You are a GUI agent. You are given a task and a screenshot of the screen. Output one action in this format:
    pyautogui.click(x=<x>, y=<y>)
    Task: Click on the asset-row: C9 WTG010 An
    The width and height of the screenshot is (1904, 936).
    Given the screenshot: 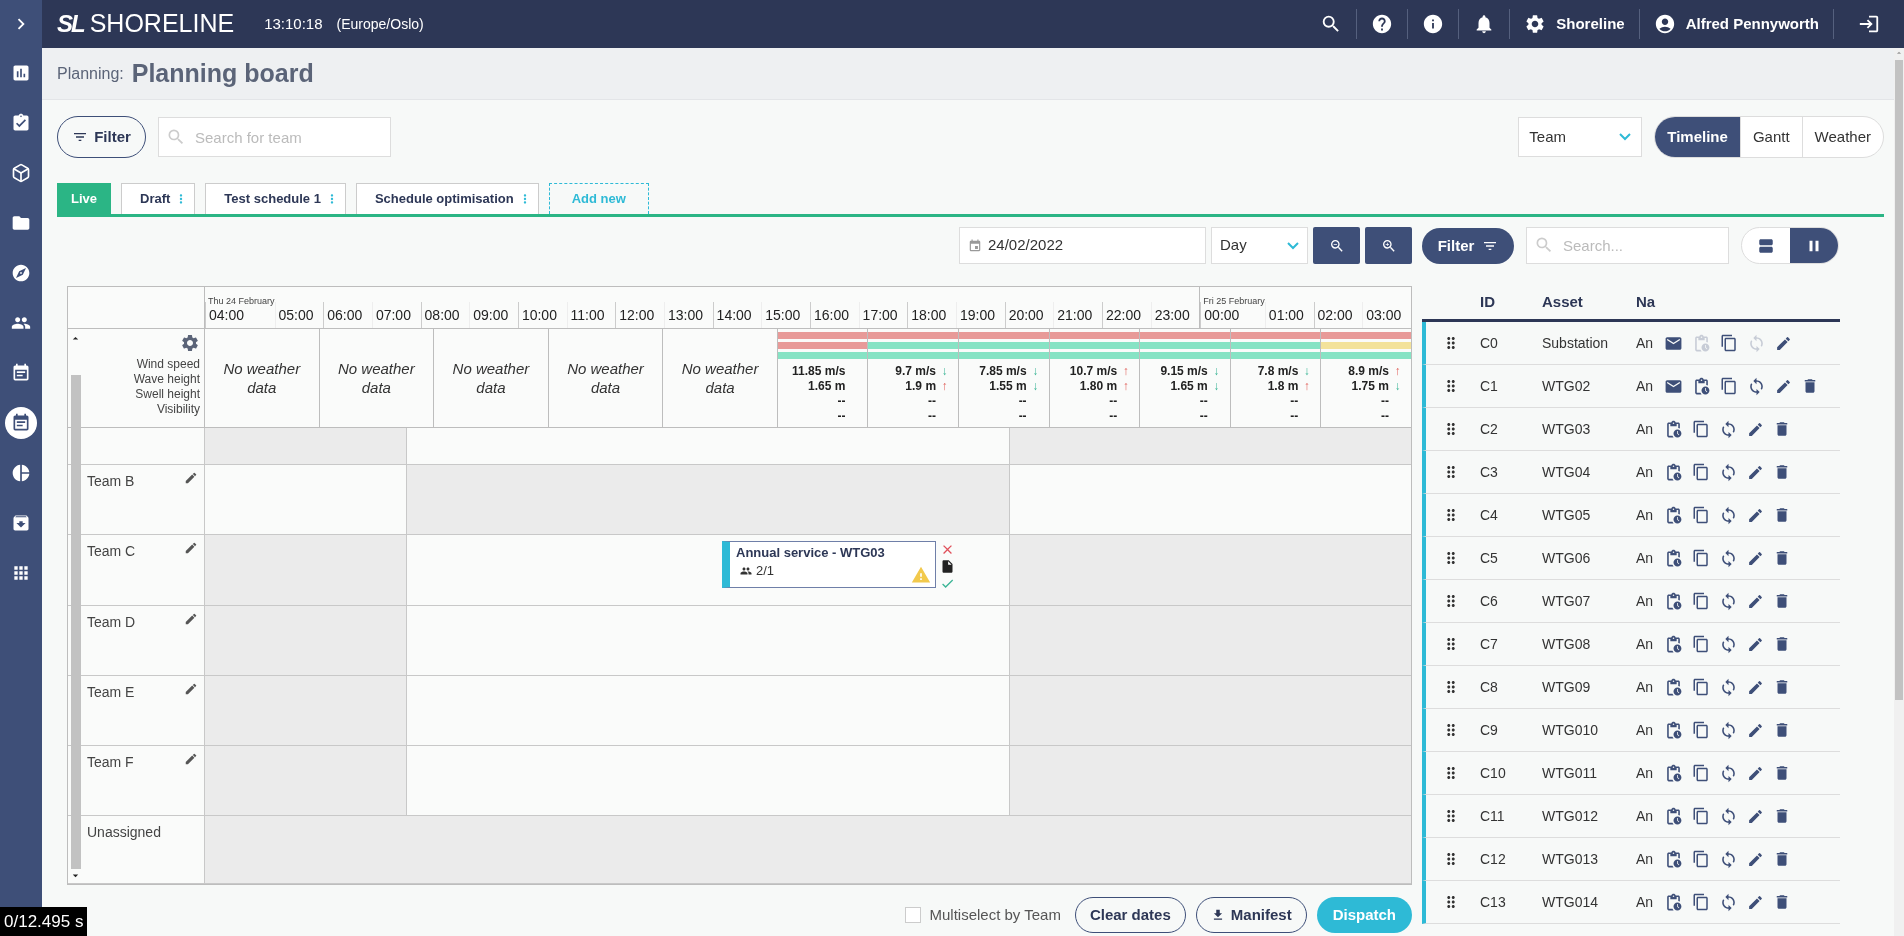 What is the action you would take?
    pyautogui.click(x=1631, y=730)
    